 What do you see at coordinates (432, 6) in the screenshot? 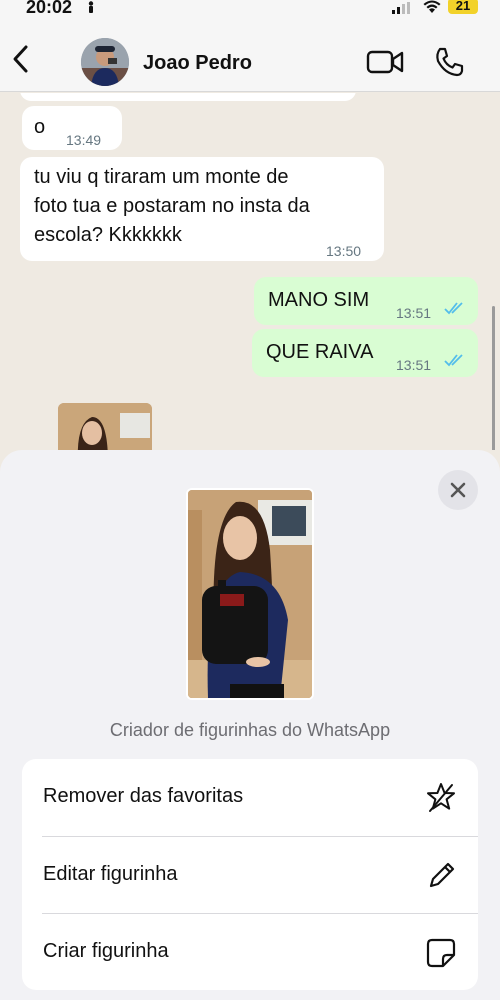
I see `wifi-icon` at bounding box center [432, 6].